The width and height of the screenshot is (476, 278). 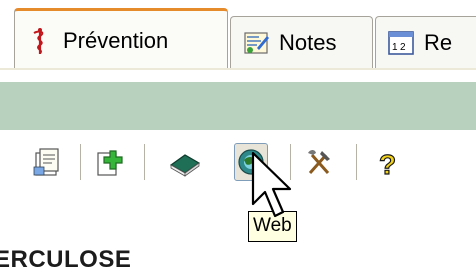 I want to click on book-icon, so click(x=185, y=165).